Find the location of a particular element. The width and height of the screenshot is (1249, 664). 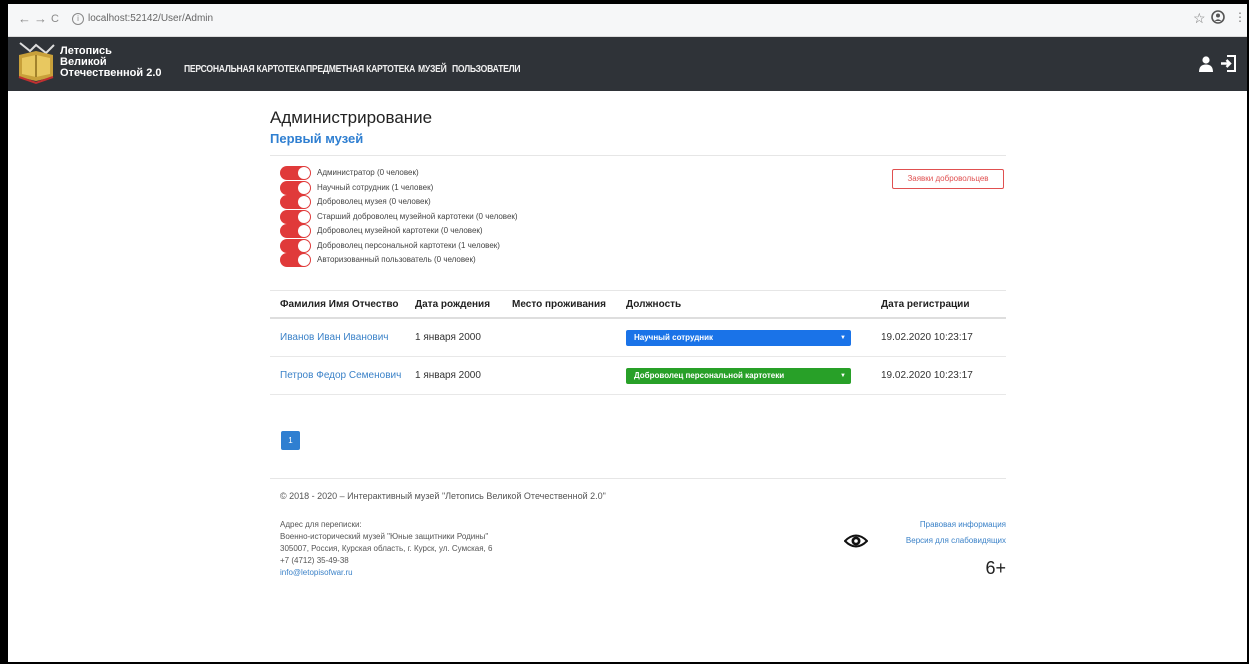

user-name-link: Петров Федор Семенович is located at coordinates (340, 375).